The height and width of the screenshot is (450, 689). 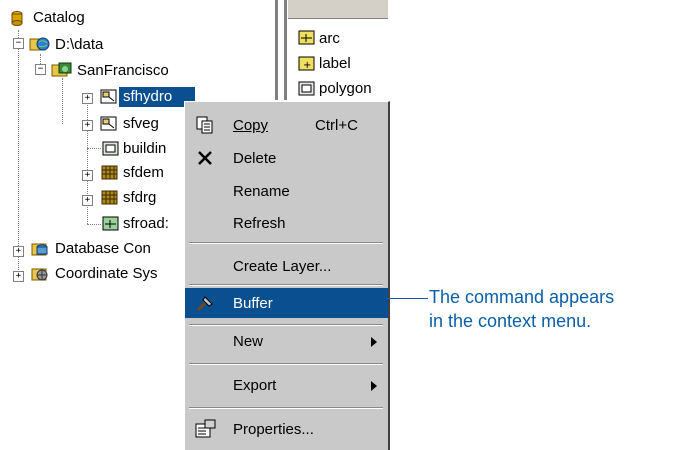 What do you see at coordinates (521, 309) in the screenshot?
I see `callout-text: The command appears in the context menu.` at bounding box center [521, 309].